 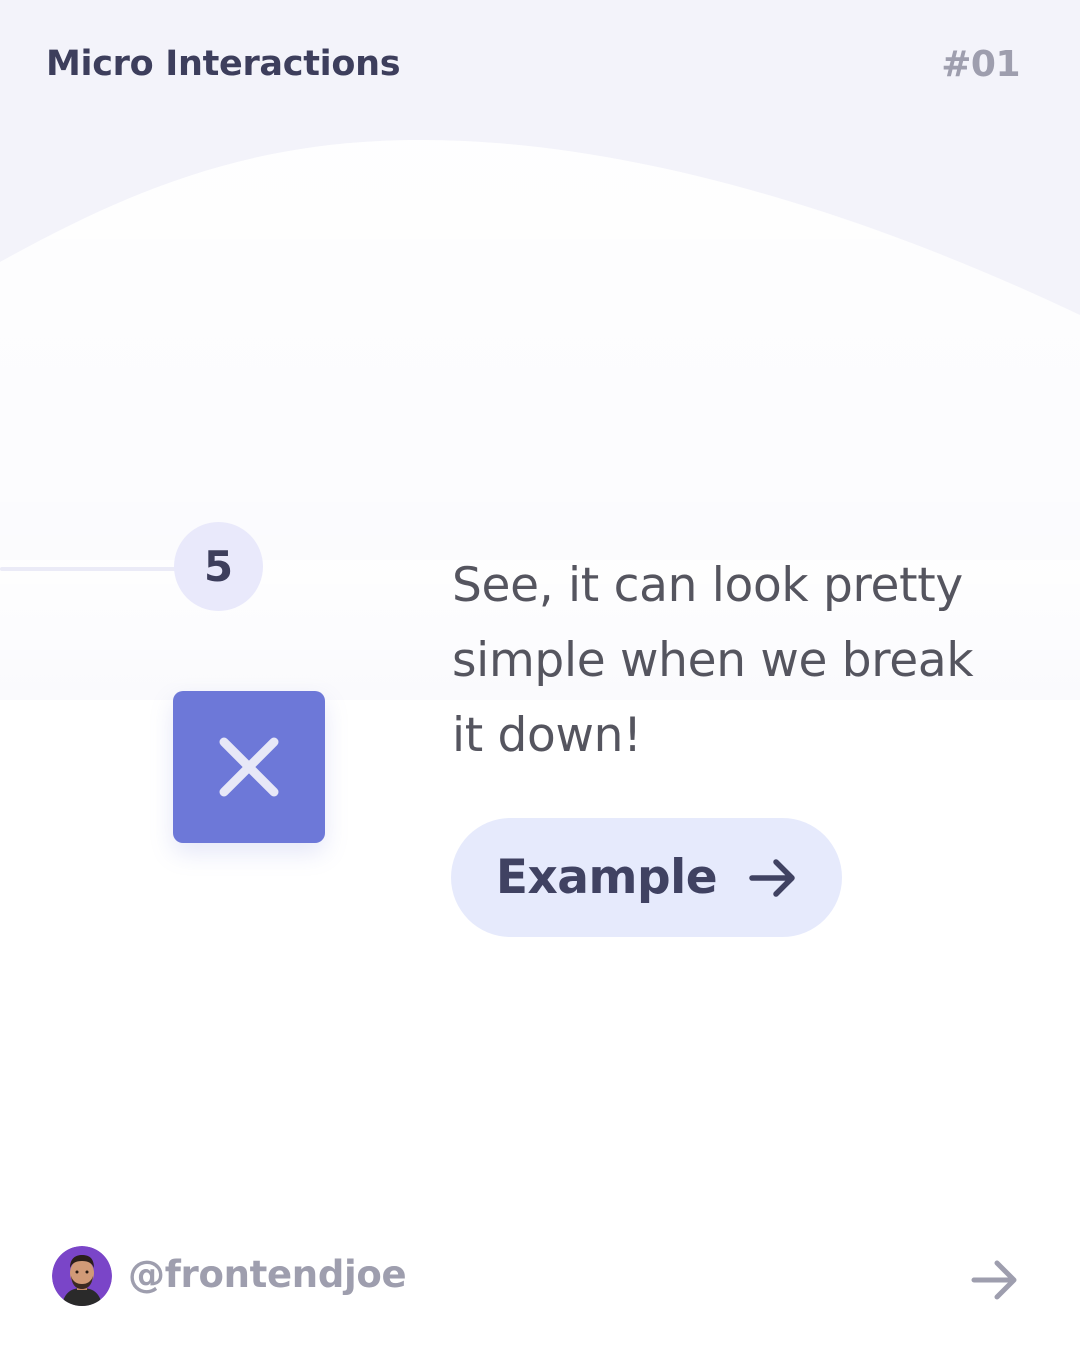 What do you see at coordinates (772, 877) in the screenshot?
I see `arrow-right-icon` at bounding box center [772, 877].